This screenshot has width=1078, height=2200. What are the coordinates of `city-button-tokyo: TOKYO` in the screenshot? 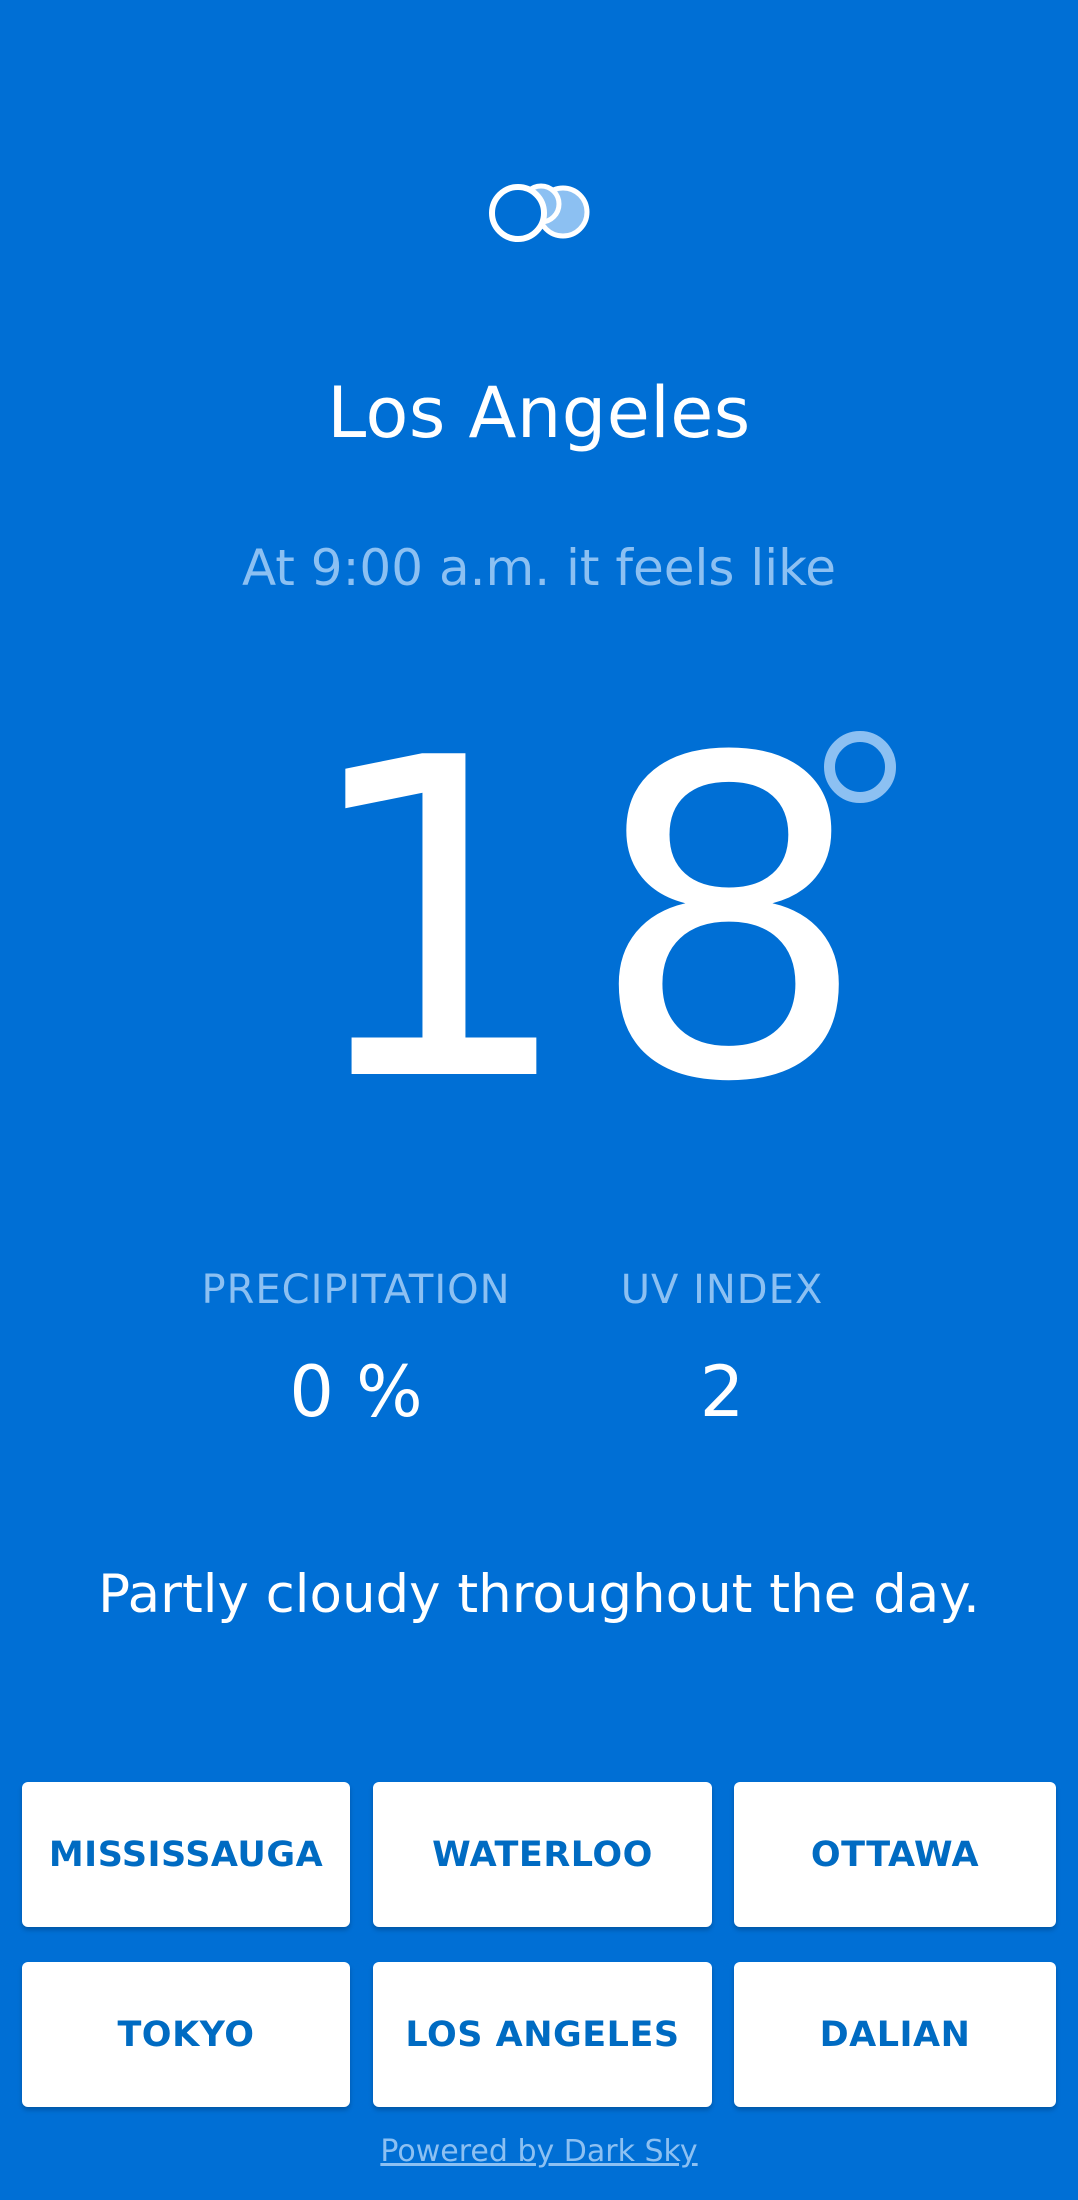 It's located at (186, 2034).